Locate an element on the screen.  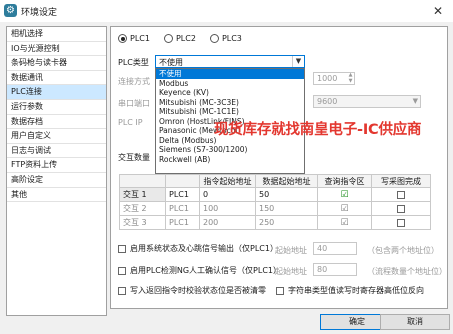
row-data-addr-cell: 50 is located at coordinates (286, 194).